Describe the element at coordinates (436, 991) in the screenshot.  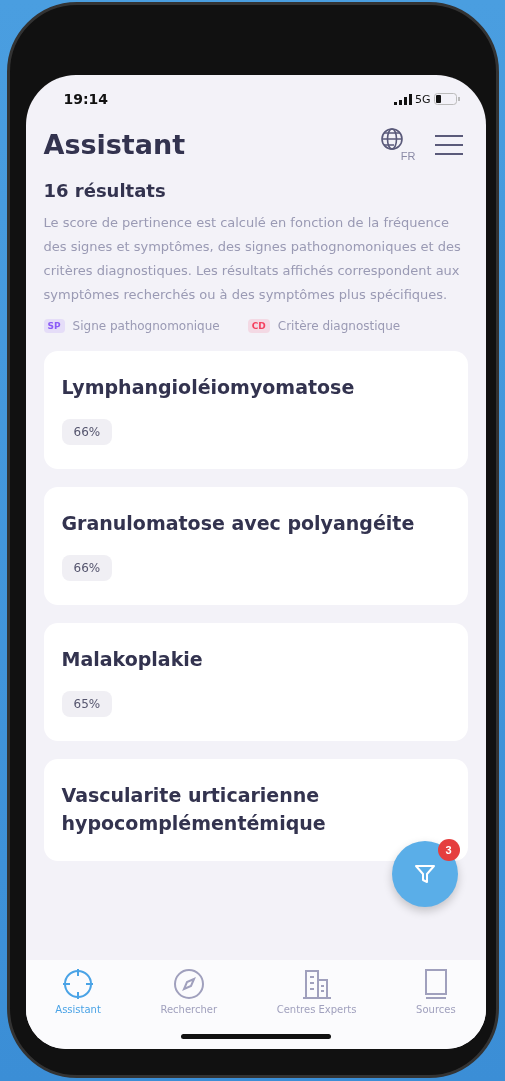
I see `tab-bar-item: Sources` at that location.